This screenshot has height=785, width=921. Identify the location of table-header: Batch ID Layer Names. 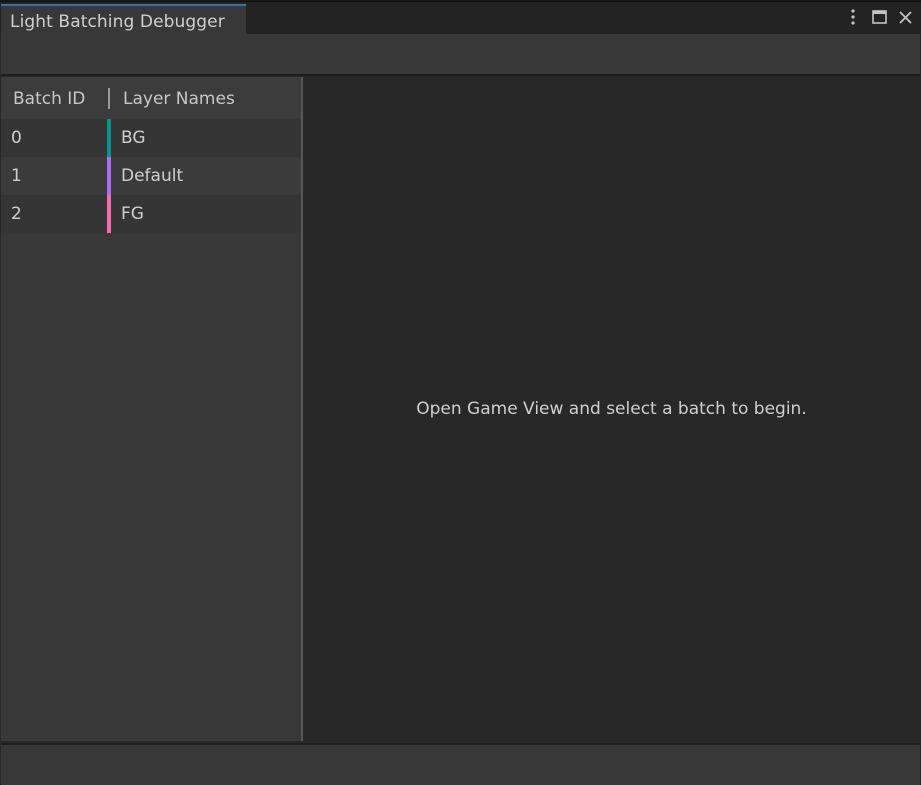
(151, 98).